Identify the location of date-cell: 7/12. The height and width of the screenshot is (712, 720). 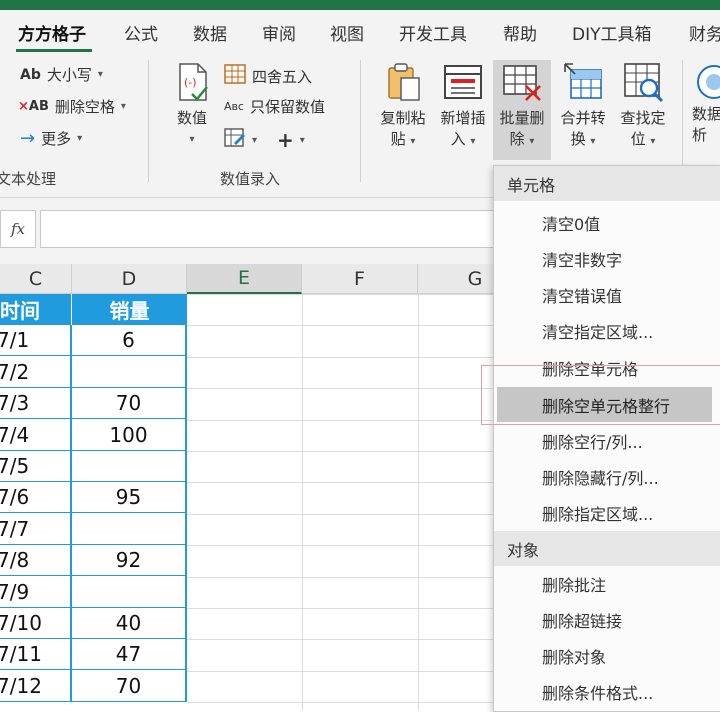
(36, 686).